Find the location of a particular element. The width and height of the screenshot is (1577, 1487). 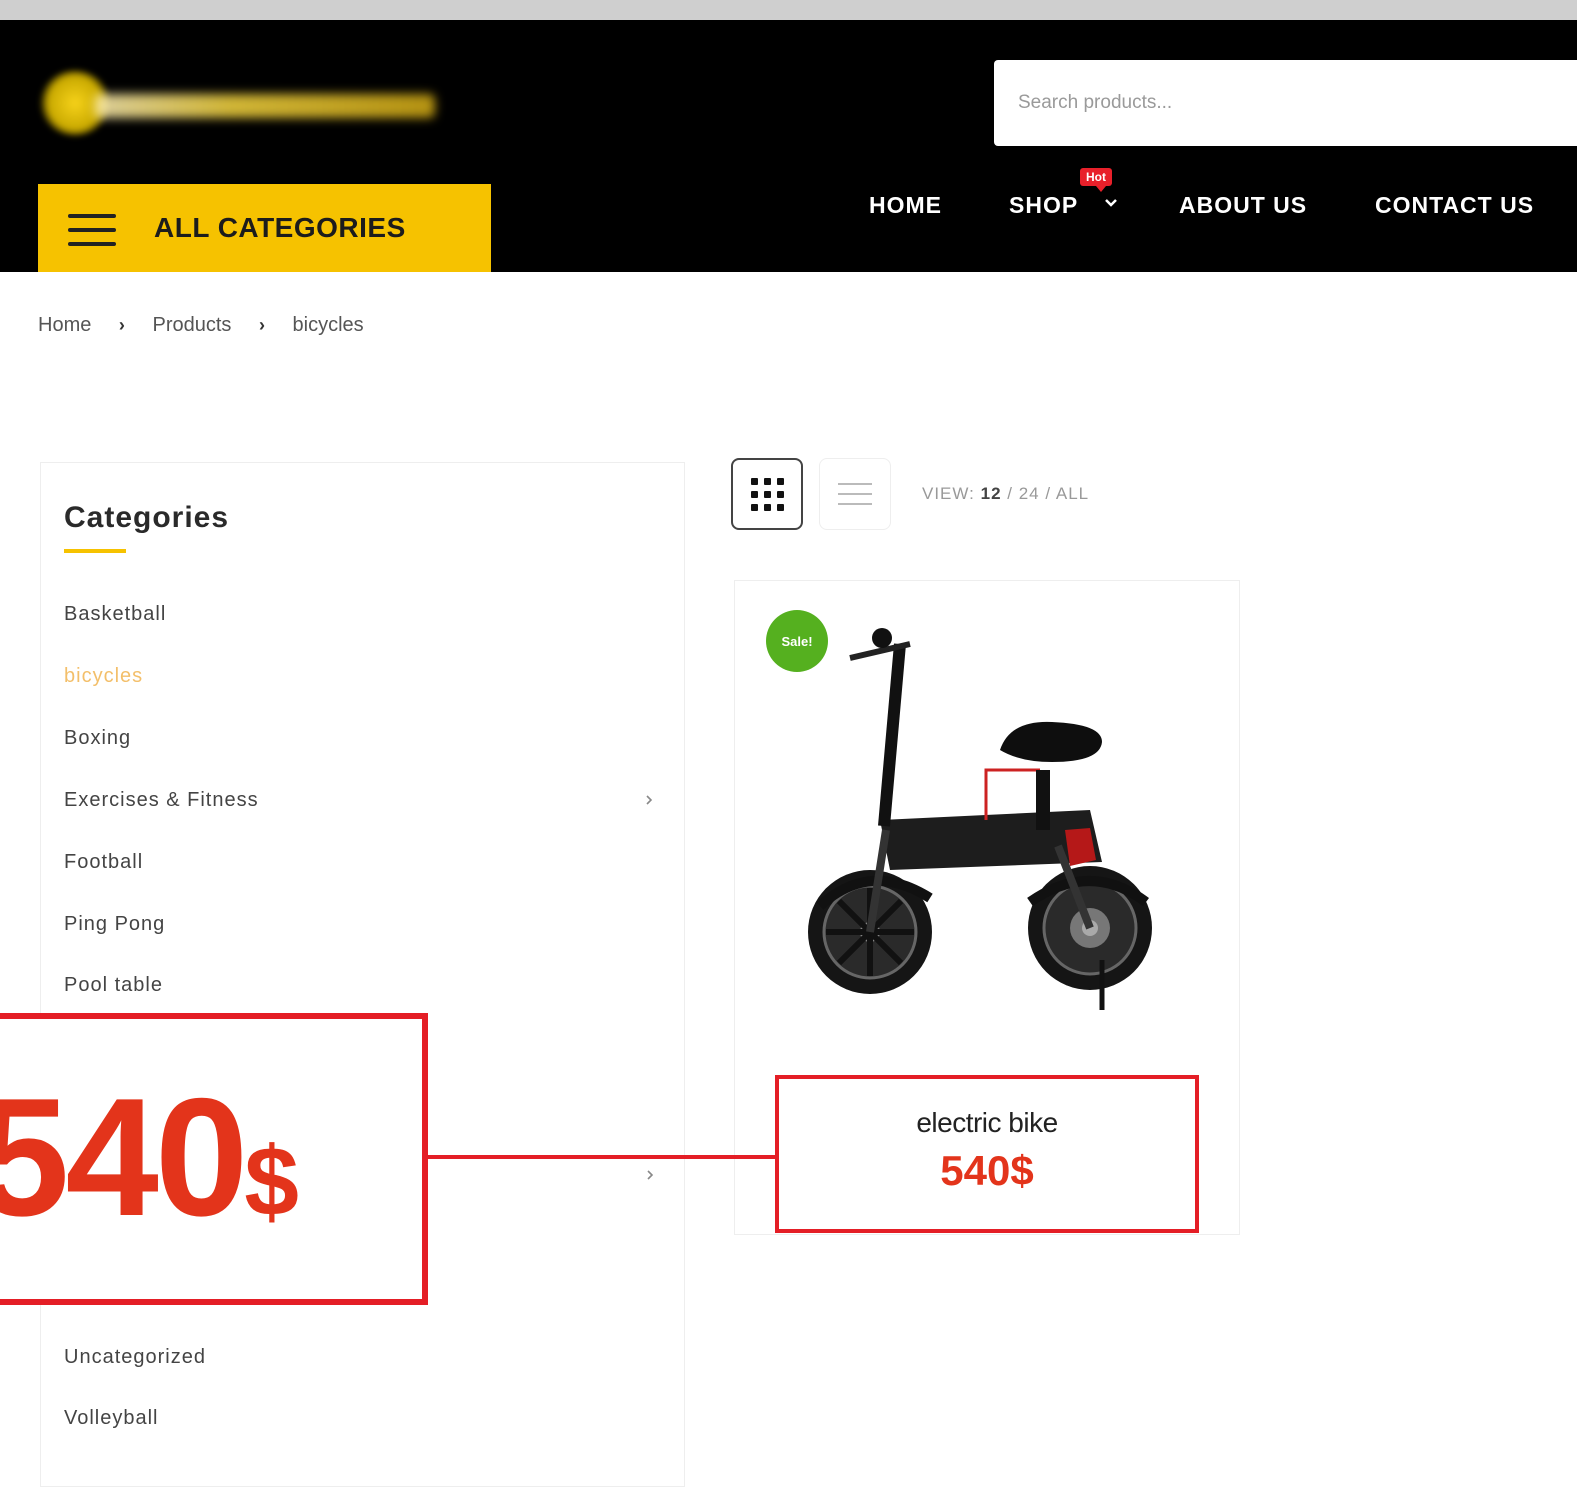

price-callout-box: 540$ is located at coordinates (214, 1159).